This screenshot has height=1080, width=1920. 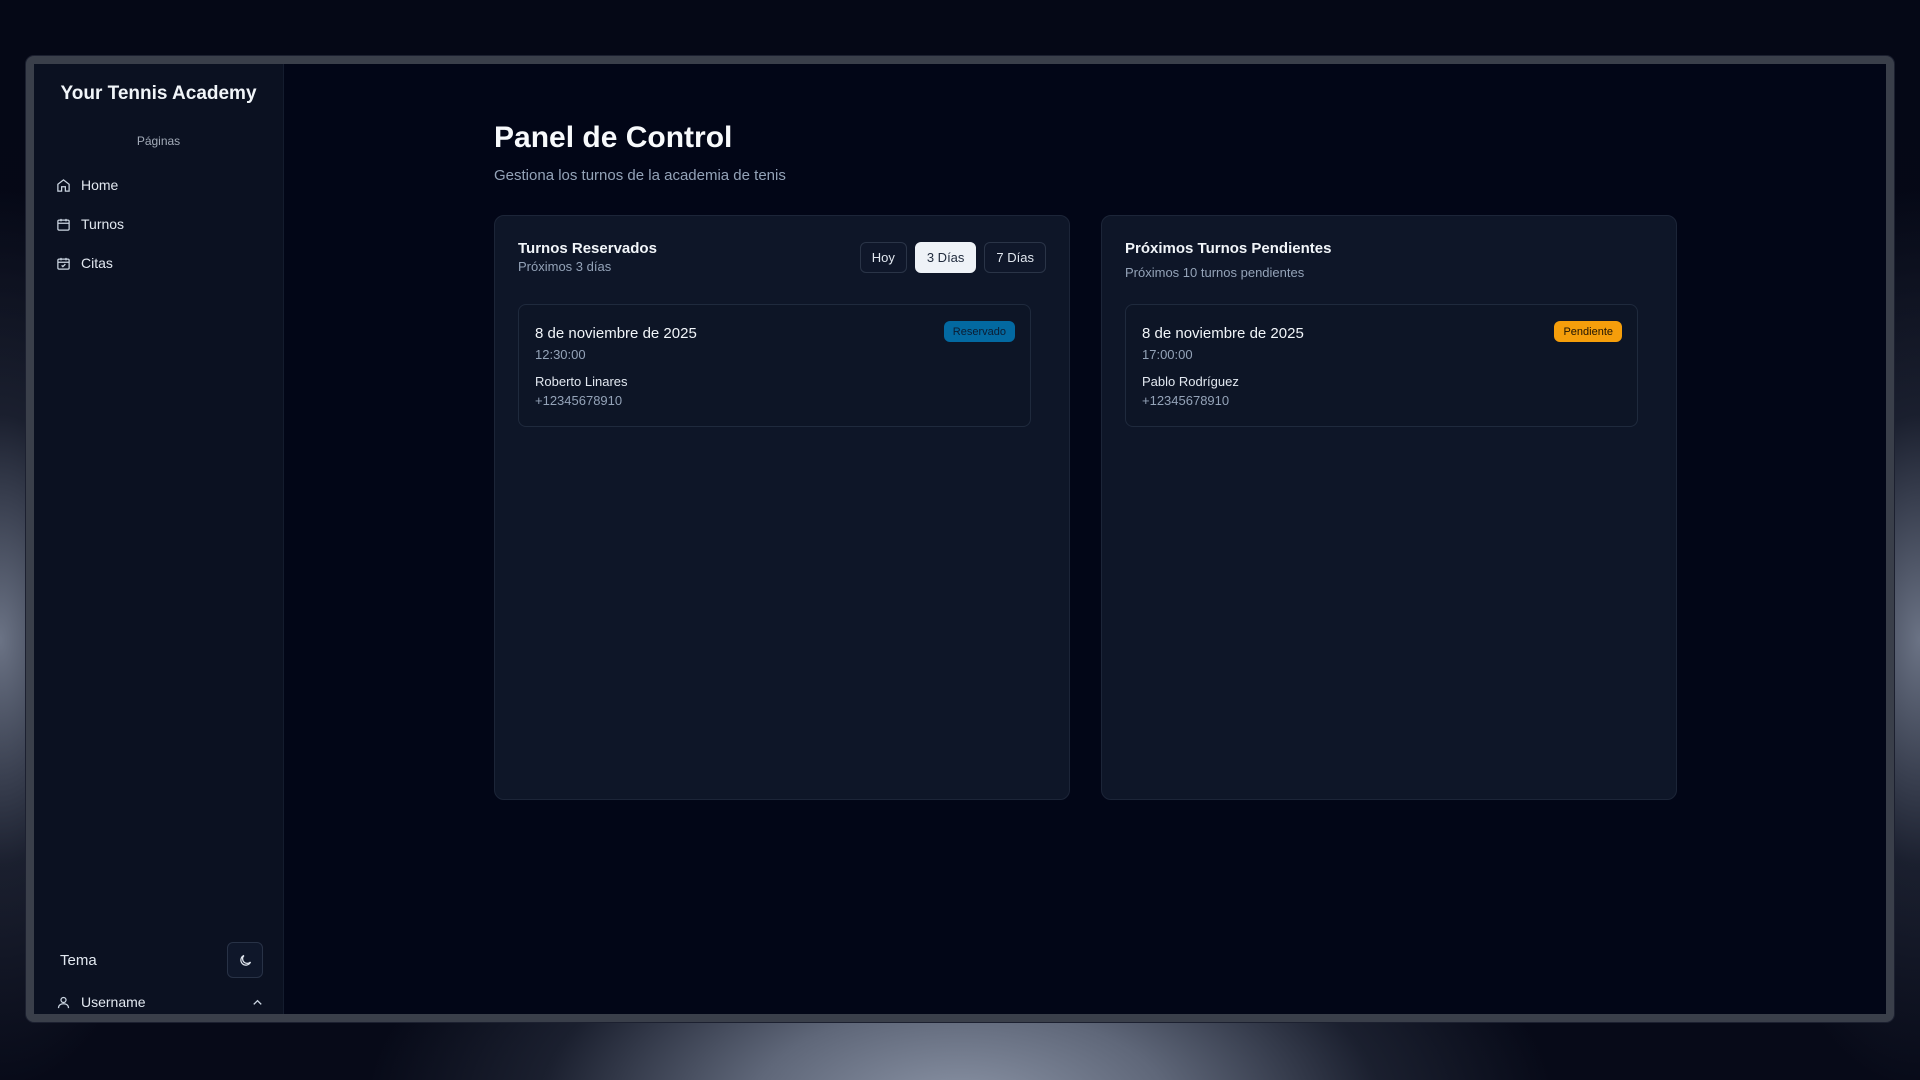 What do you see at coordinates (1167, 354) in the screenshot?
I see `appointment-time: 17:00:00` at bounding box center [1167, 354].